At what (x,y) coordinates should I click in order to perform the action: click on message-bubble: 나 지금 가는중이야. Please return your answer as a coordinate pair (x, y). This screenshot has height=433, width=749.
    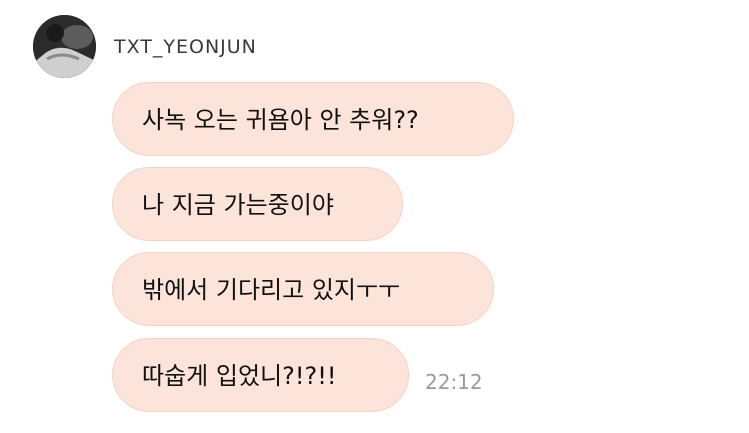
    Looking at the image, I should click on (257, 204).